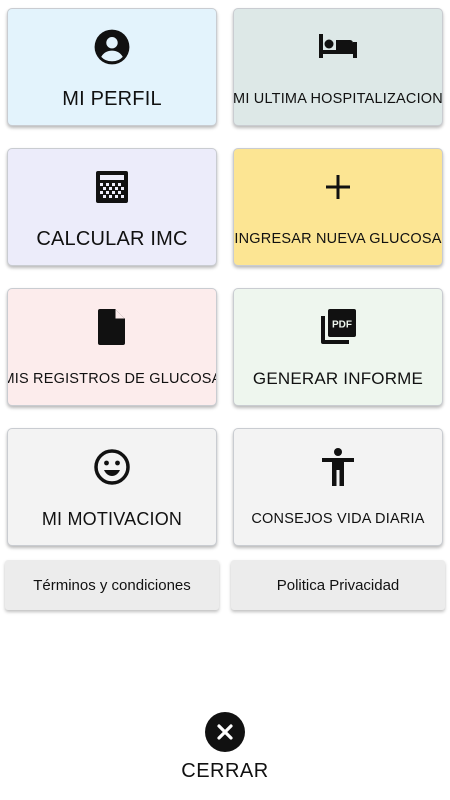  I want to click on new-glucose-label: INGRESAR NUEVA GLUCOSA, so click(338, 239).